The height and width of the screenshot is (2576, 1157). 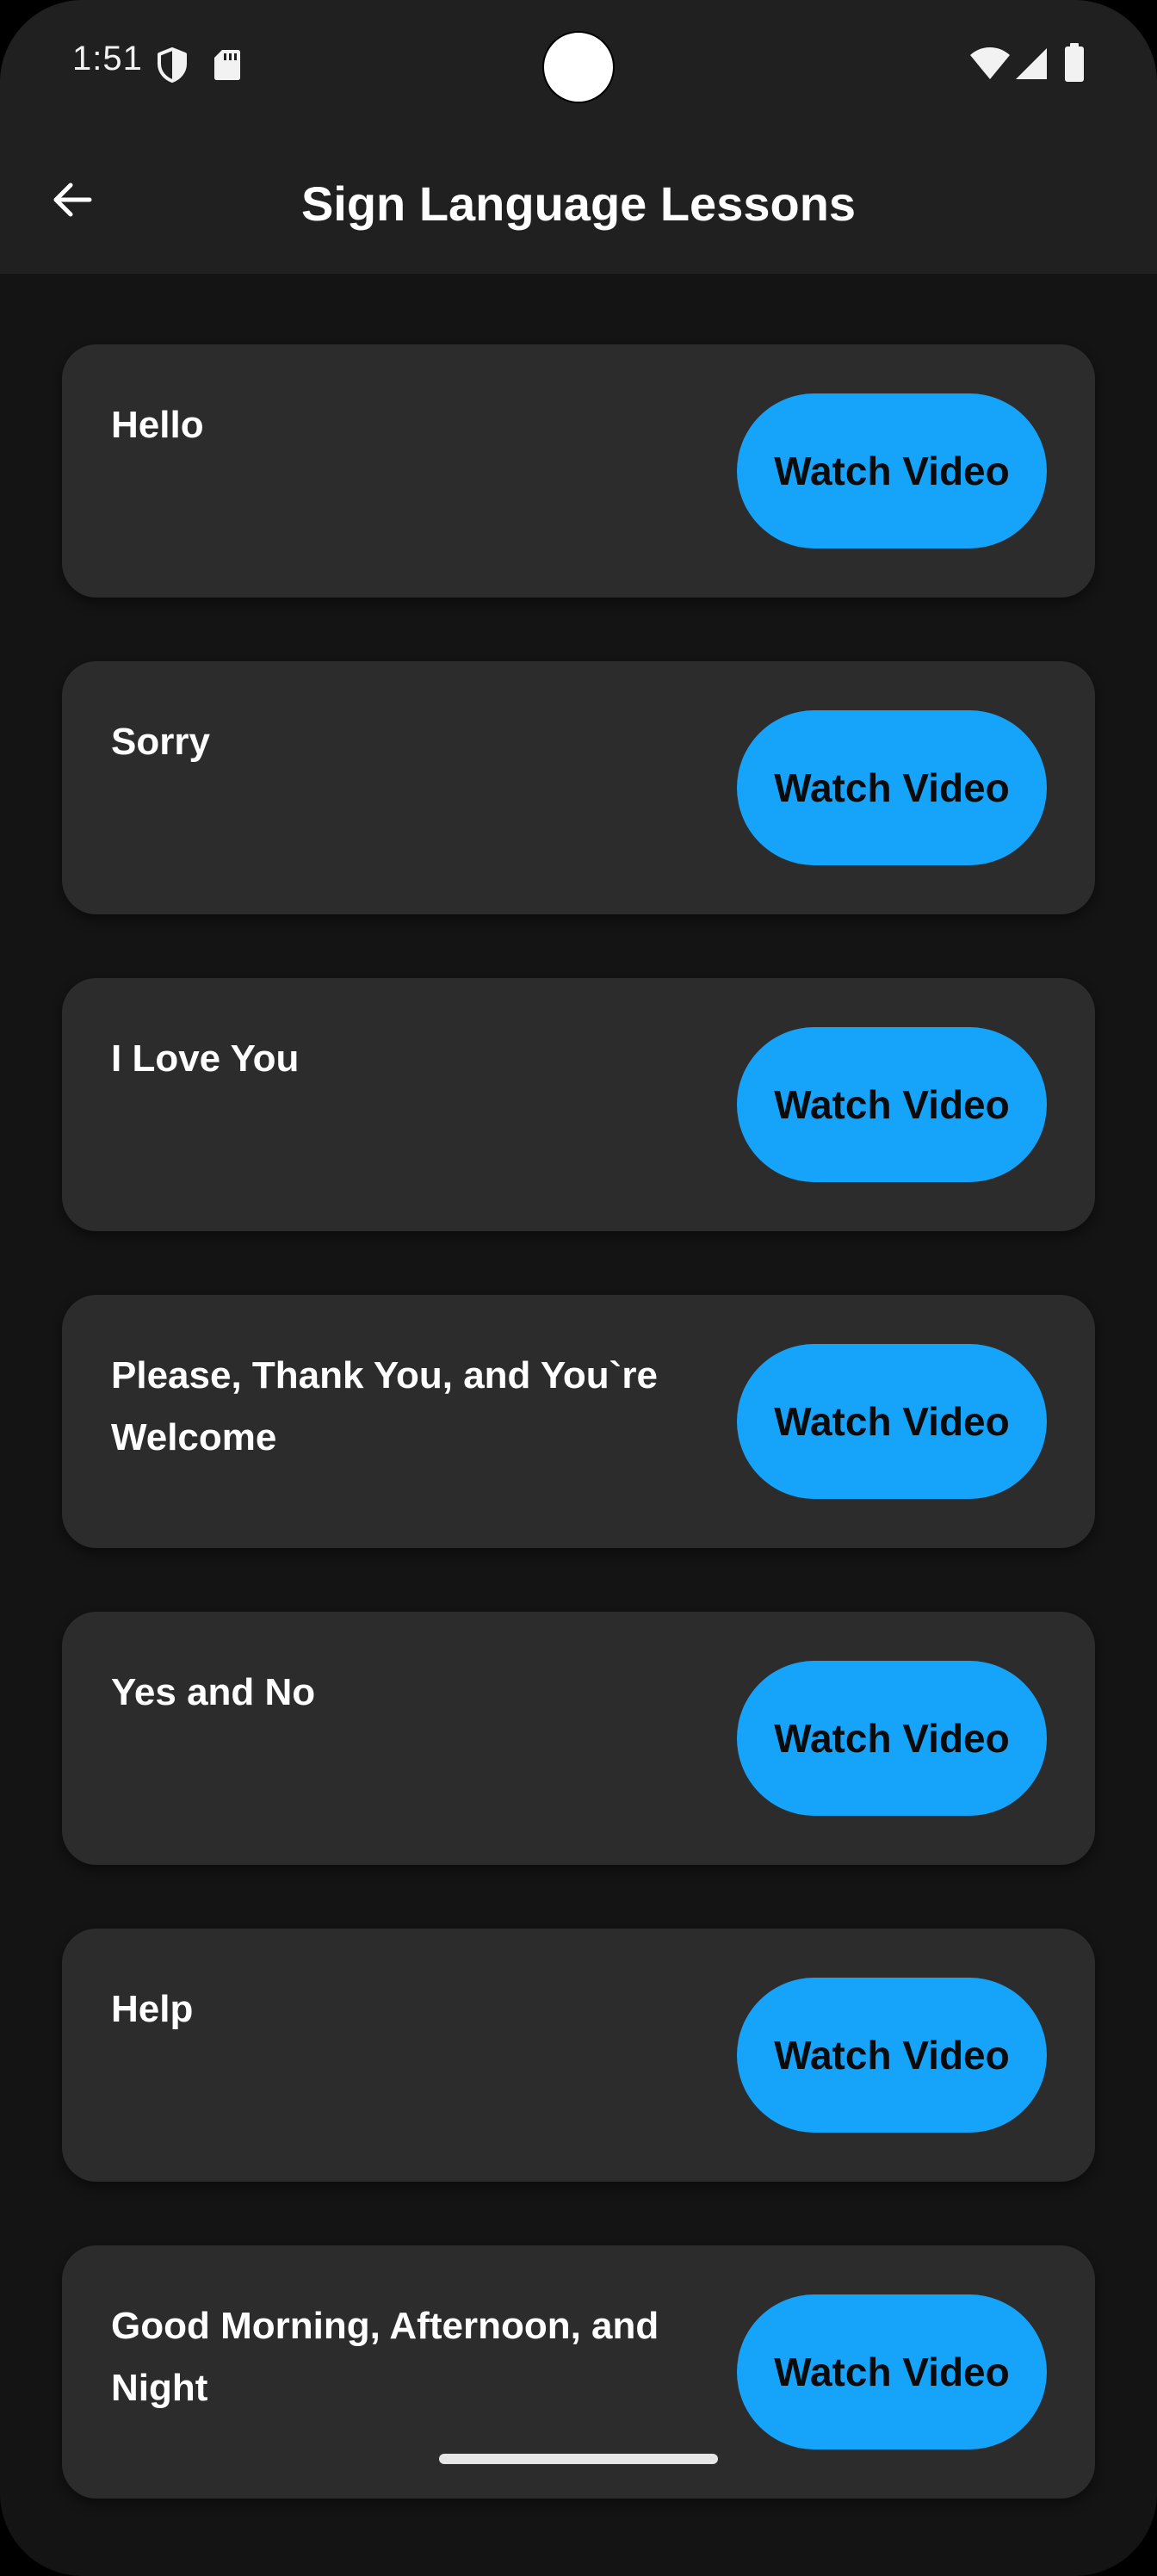 What do you see at coordinates (206, 1059) in the screenshot?
I see `lesson-title: I Love You` at bounding box center [206, 1059].